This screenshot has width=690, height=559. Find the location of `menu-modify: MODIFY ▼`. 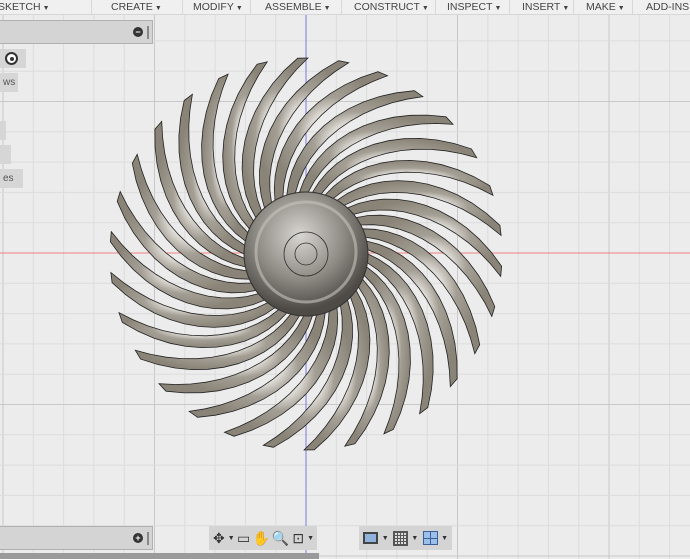

menu-modify: MODIFY ▼ is located at coordinates (218, 7).